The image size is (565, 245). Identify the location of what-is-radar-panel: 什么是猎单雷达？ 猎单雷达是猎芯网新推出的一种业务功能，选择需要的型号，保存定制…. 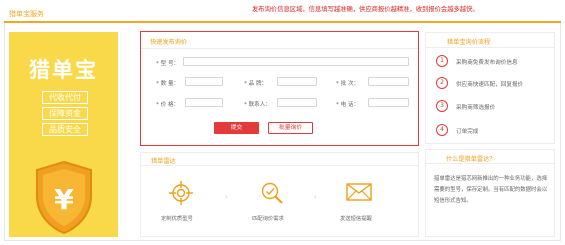
(490, 193).